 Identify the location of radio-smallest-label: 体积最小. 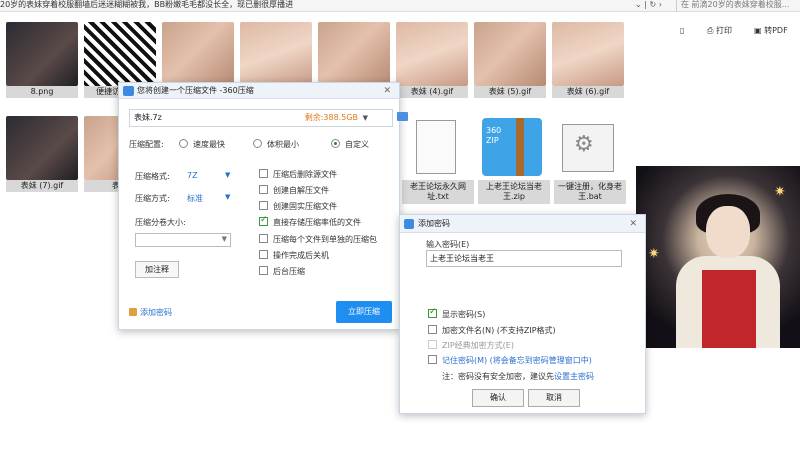
(283, 144).